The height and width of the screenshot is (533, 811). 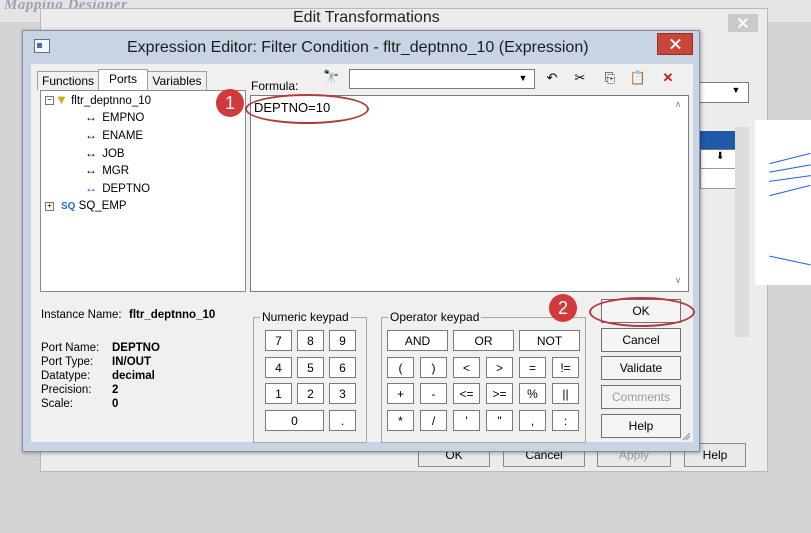 What do you see at coordinates (400, 393) in the screenshot?
I see `key-plus: +` at bounding box center [400, 393].